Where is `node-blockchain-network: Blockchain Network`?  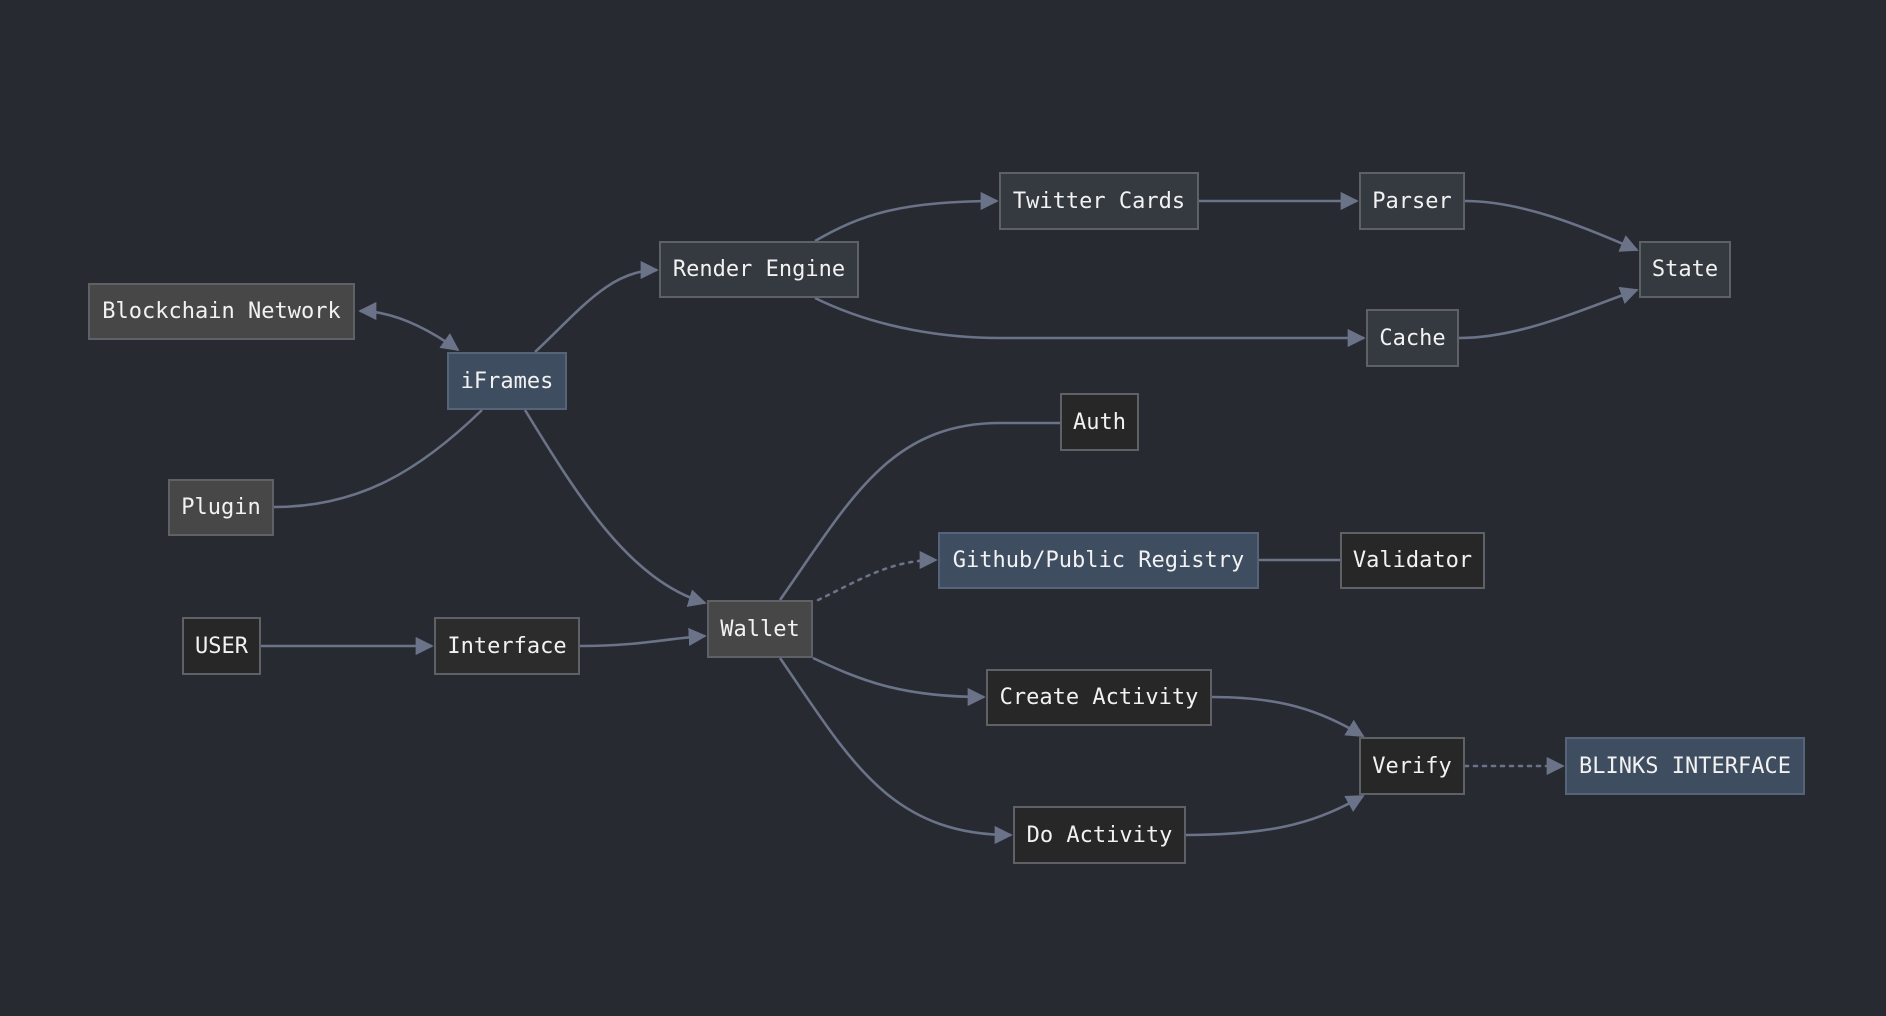
node-blockchain-network: Blockchain Network is located at coordinates (221, 311).